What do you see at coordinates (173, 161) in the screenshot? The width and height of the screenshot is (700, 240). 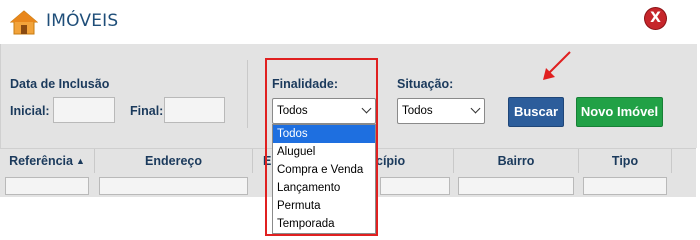 I see `col-endereco: Endereço` at bounding box center [173, 161].